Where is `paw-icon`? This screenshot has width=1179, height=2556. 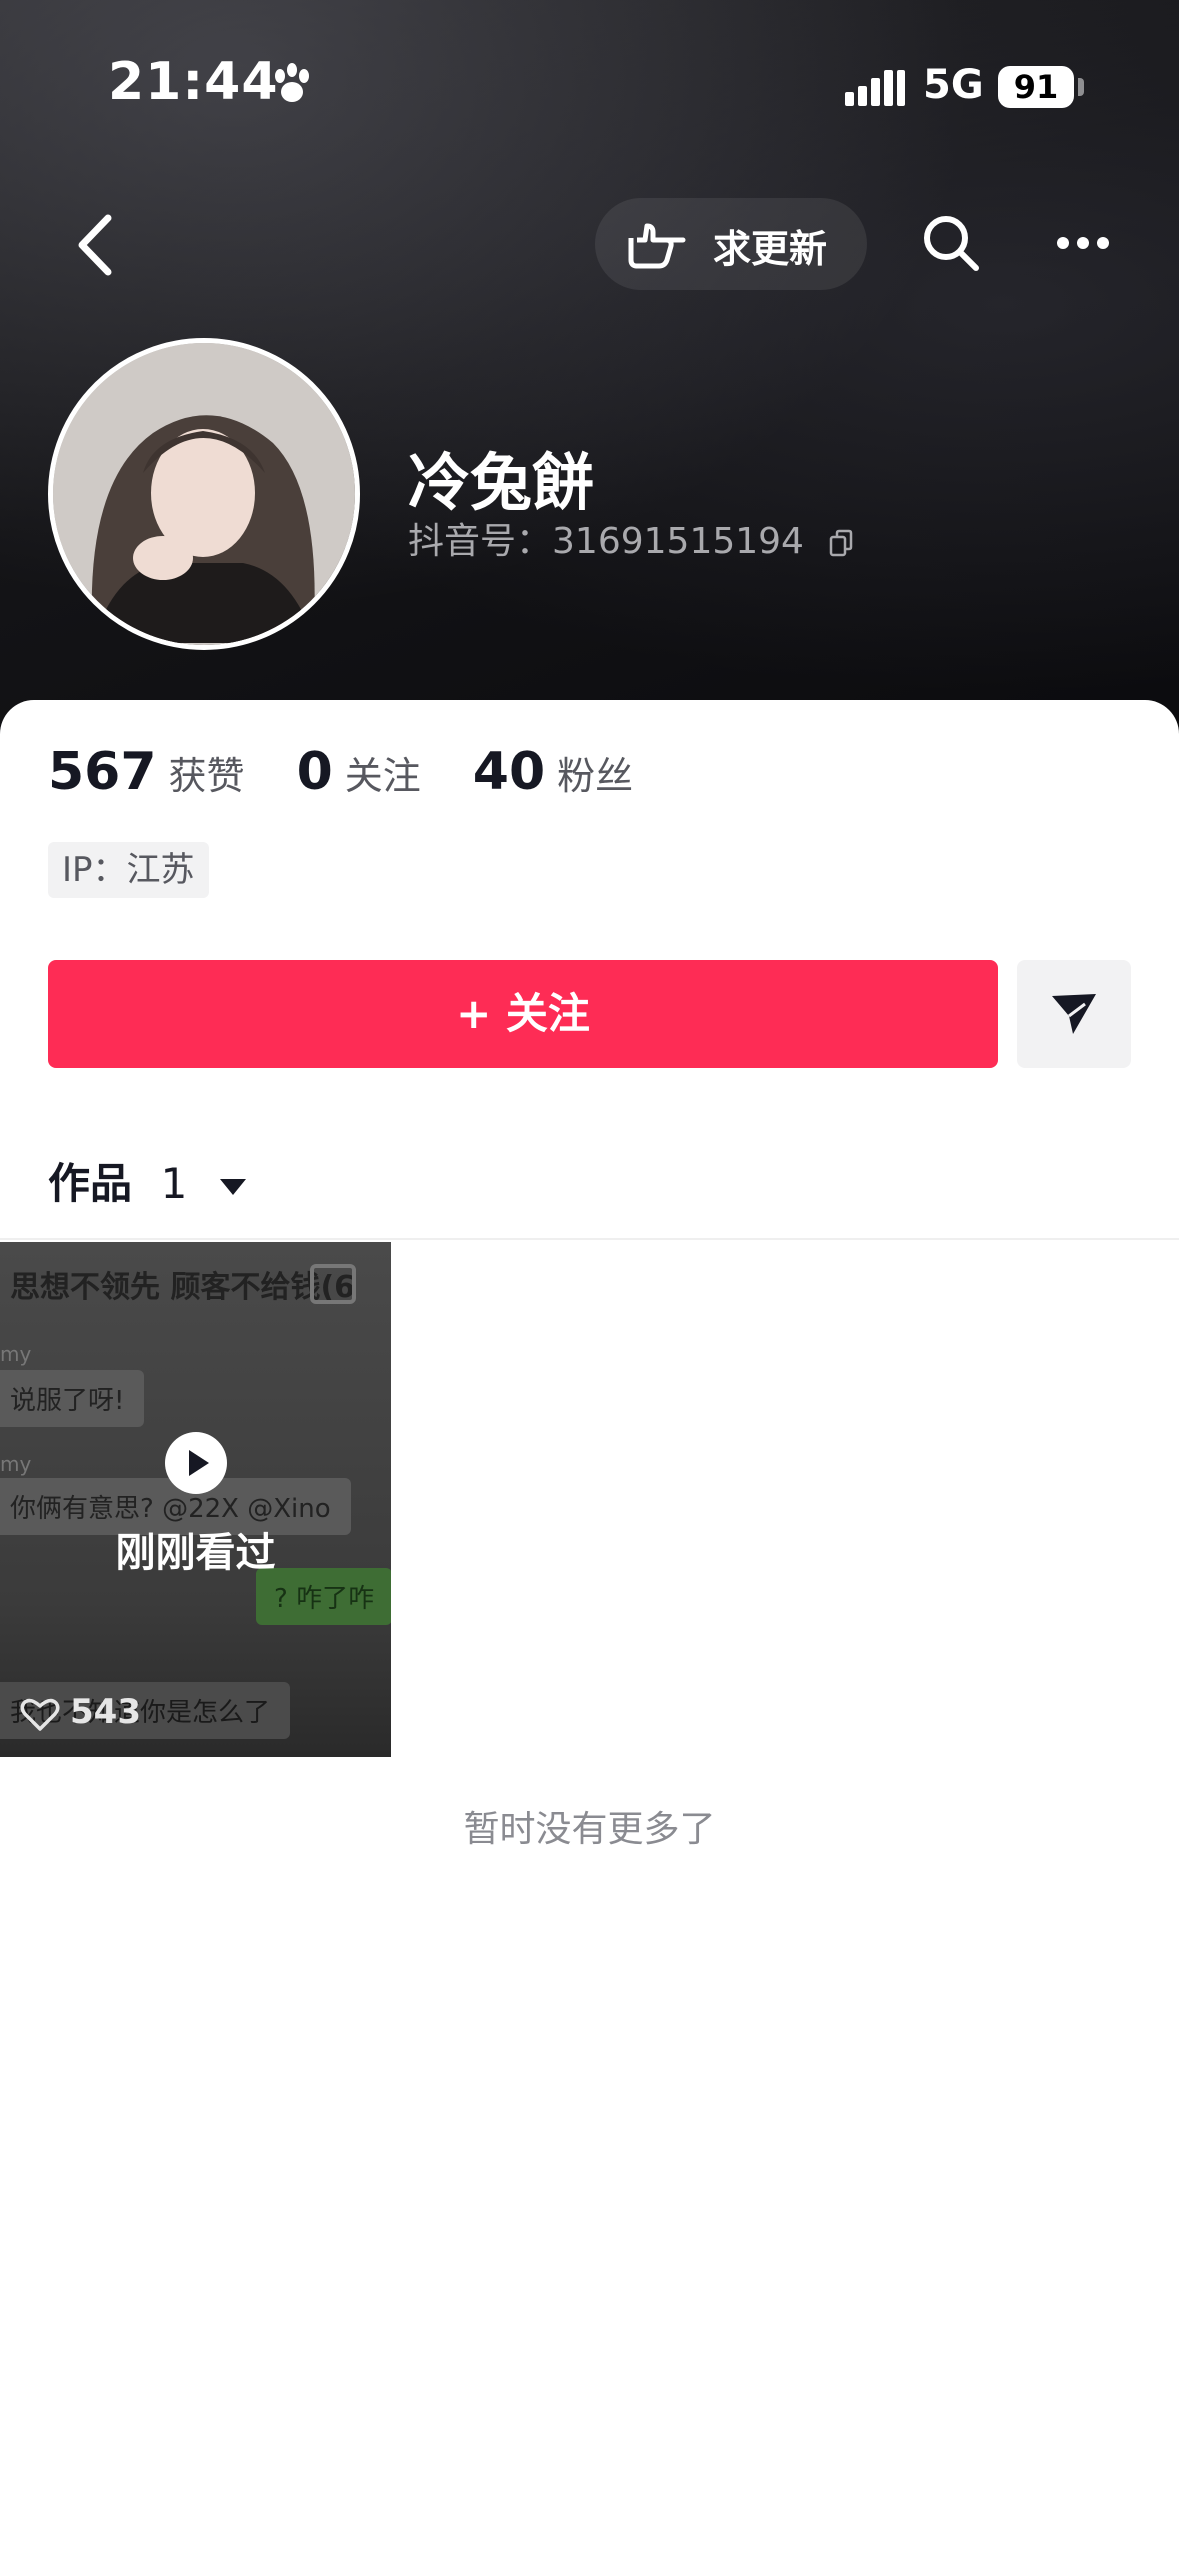 paw-icon is located at coordinates (292, 82).